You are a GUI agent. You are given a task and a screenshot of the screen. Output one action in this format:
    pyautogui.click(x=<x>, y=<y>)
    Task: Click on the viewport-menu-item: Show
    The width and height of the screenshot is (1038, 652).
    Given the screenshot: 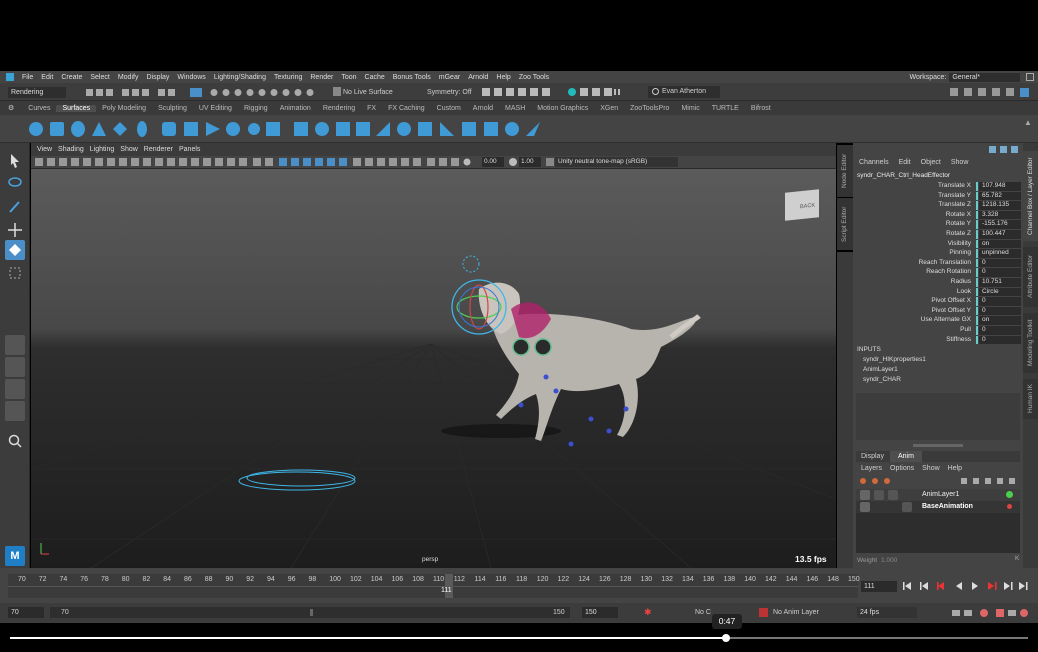 What is the action you would take?
    pyautogui.click(x=129, y=149)
    